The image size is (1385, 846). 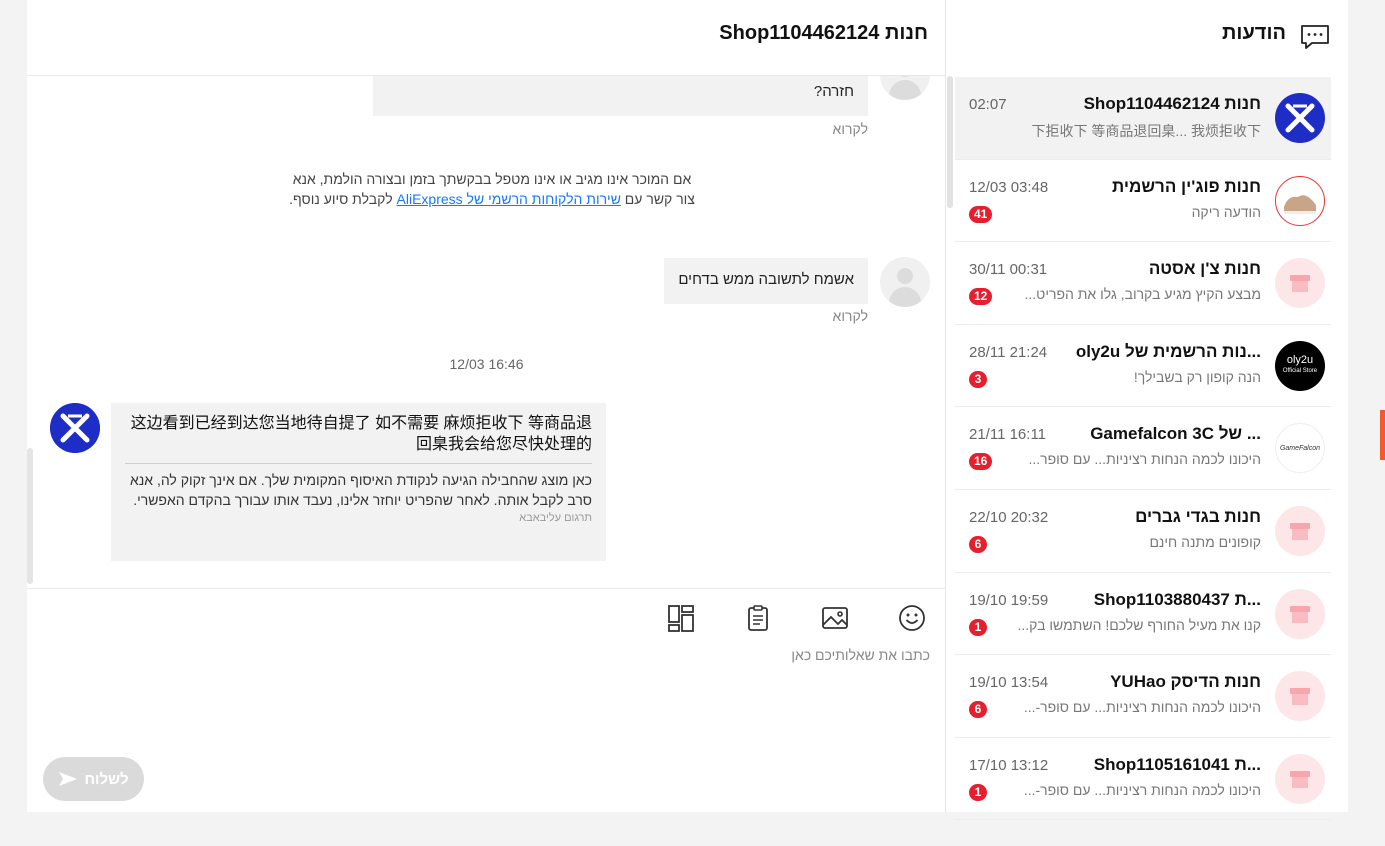 I want to click on emoji-icon, so click(x=912, y=618).